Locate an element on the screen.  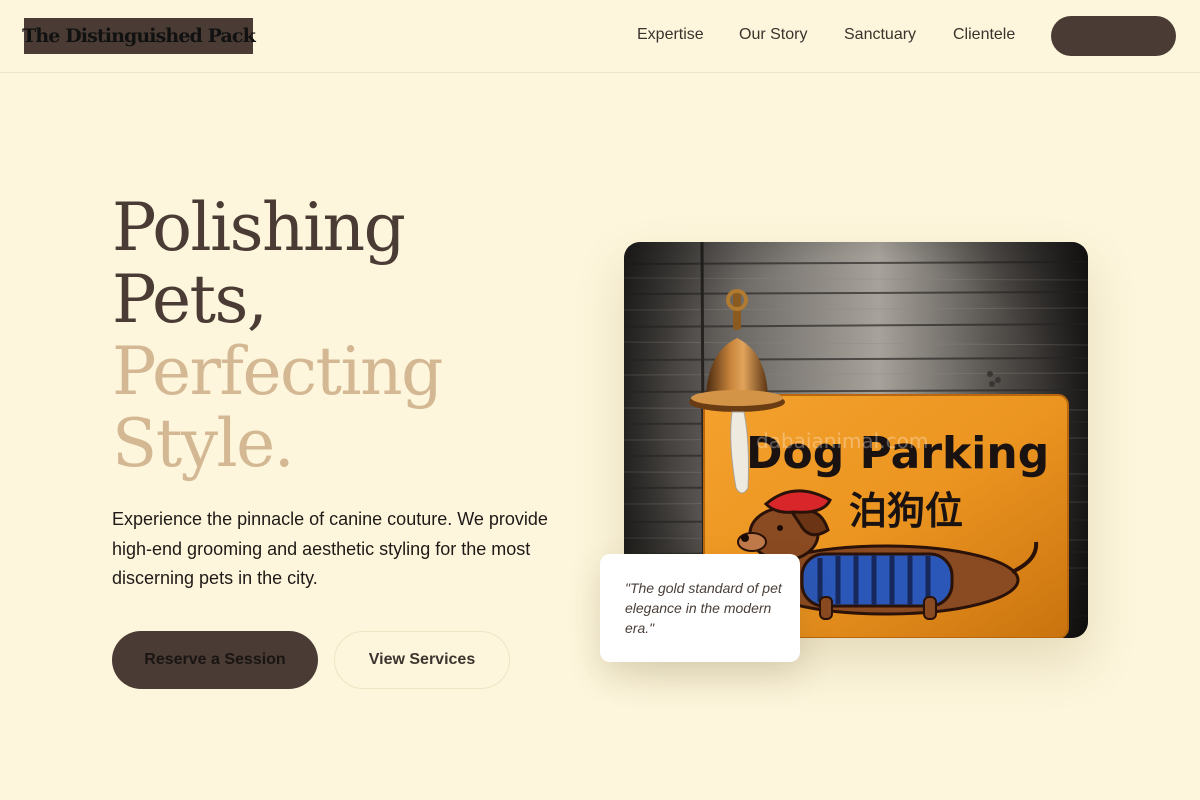
nav-link-sanctuary: Sanctuary is located at coordinates (880, 36).